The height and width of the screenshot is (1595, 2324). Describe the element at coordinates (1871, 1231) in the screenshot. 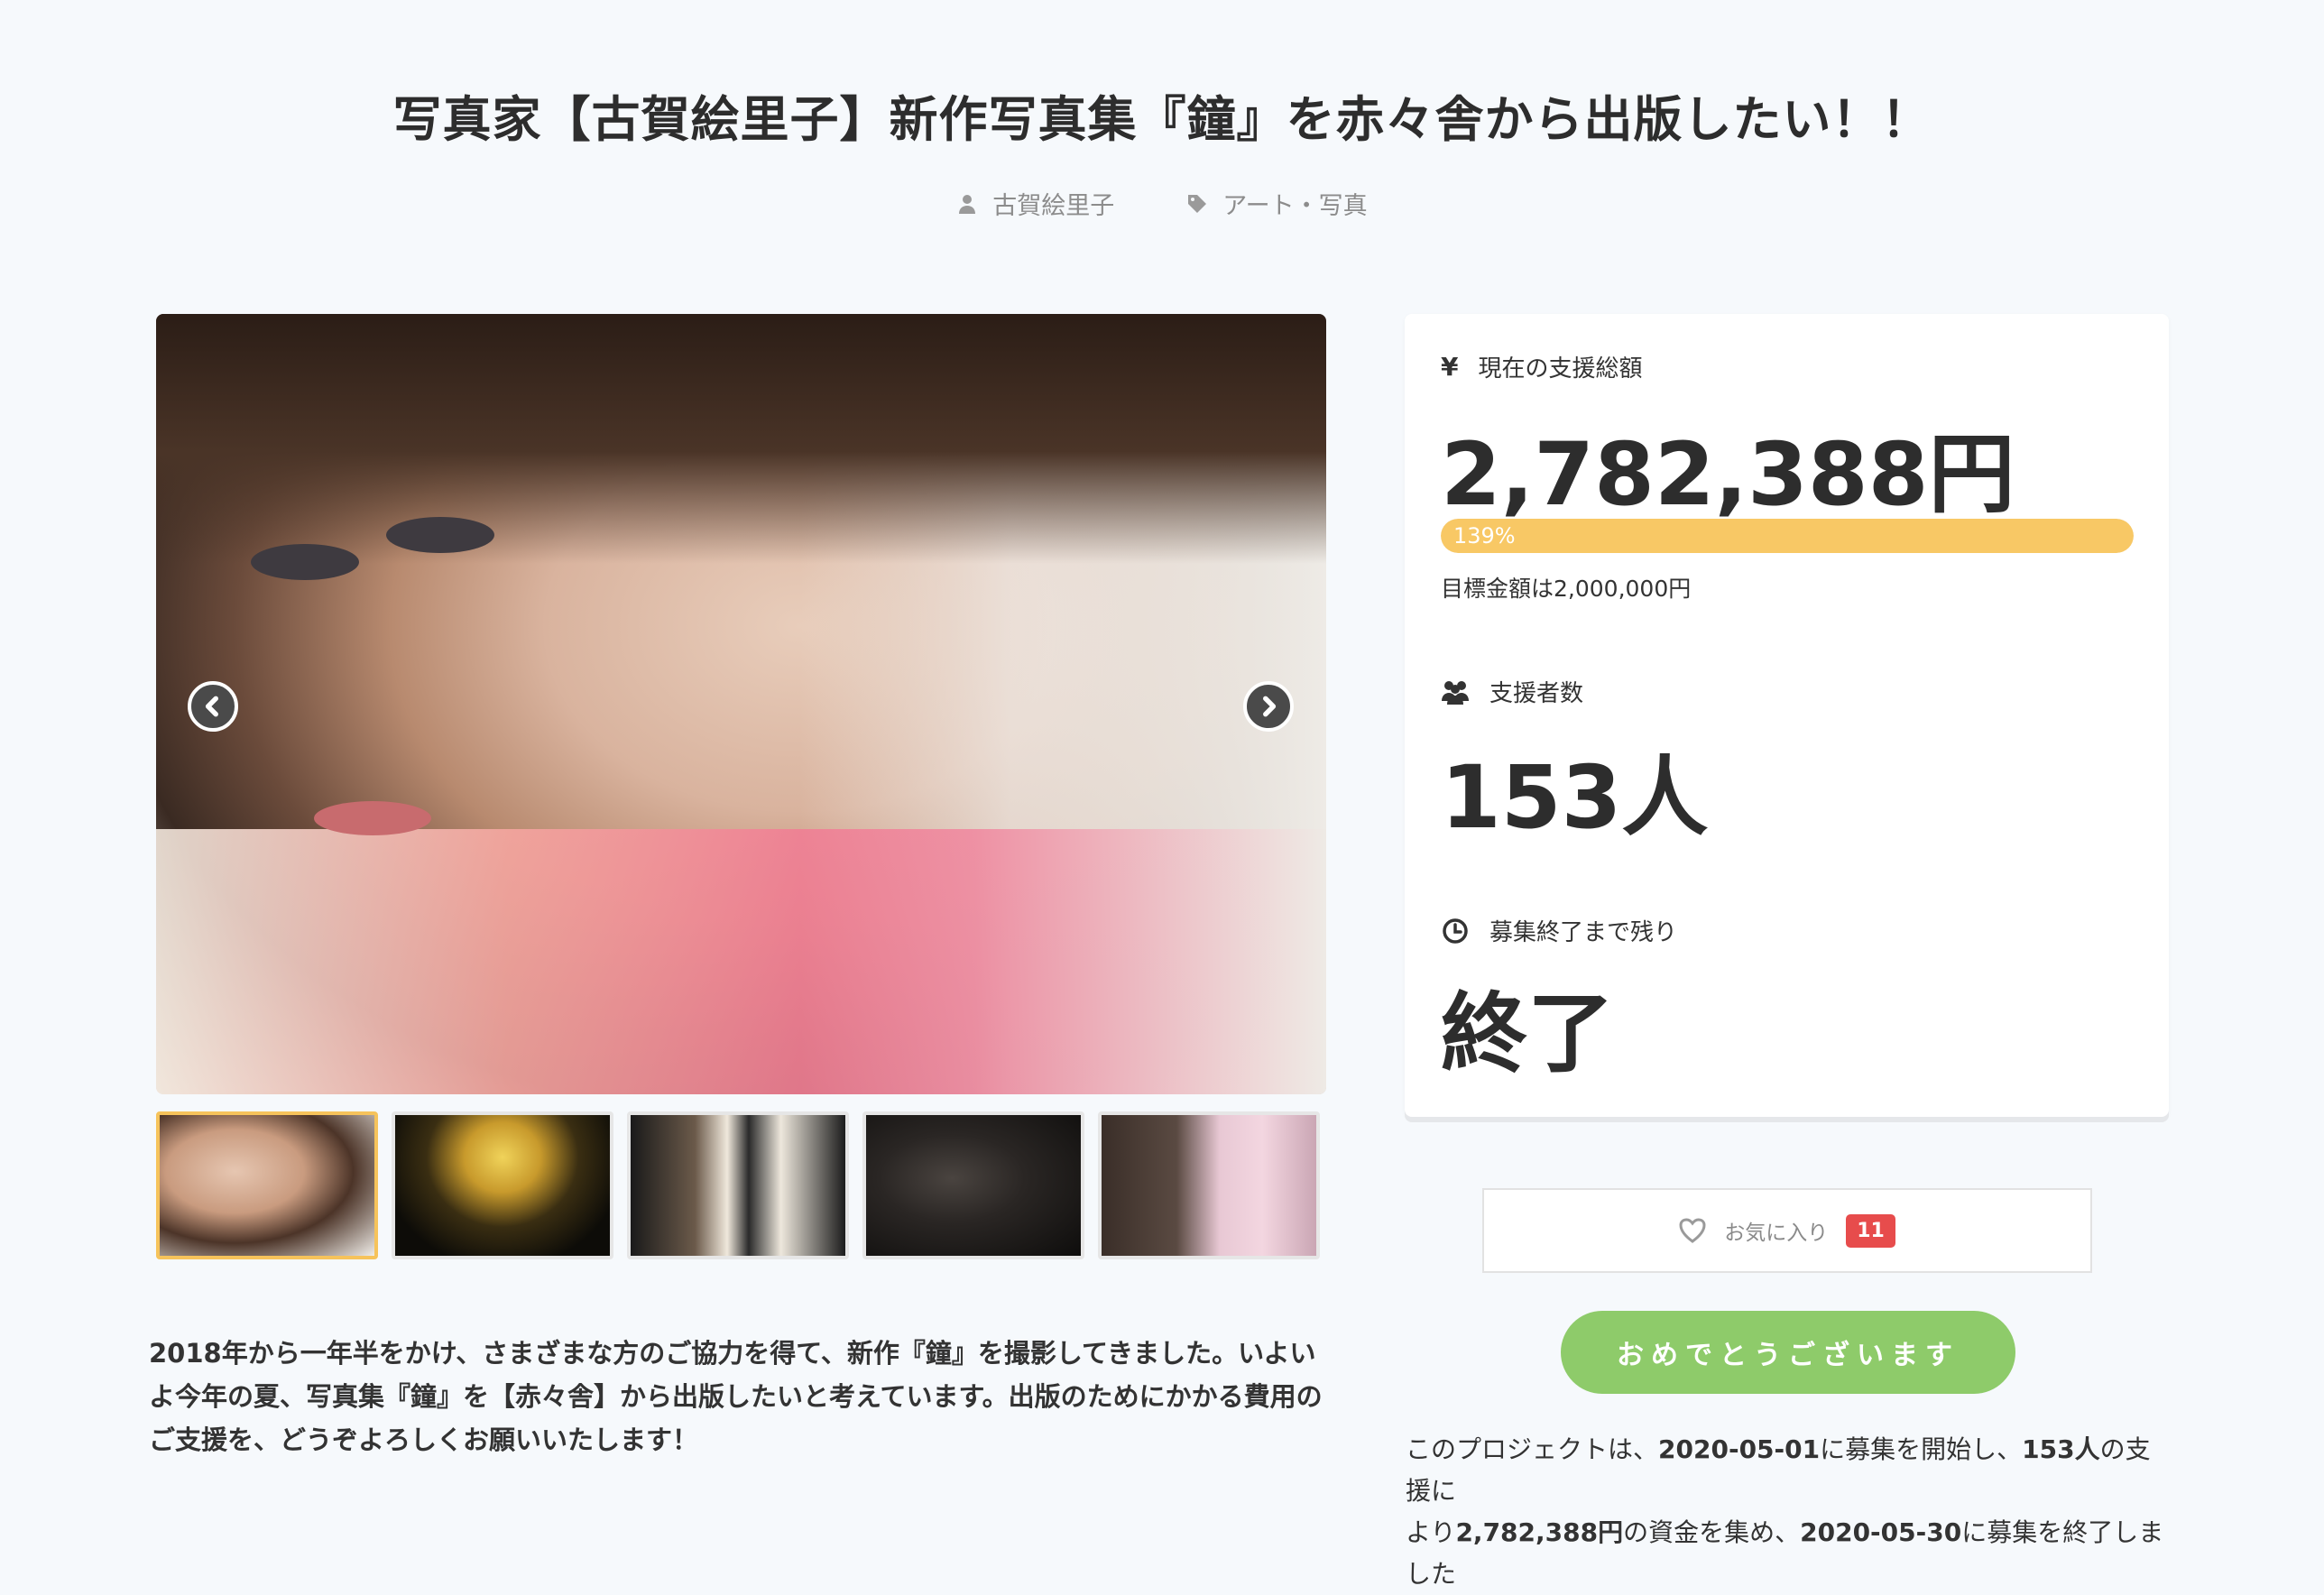

I see `favorite-count-badge: 11` at that location.